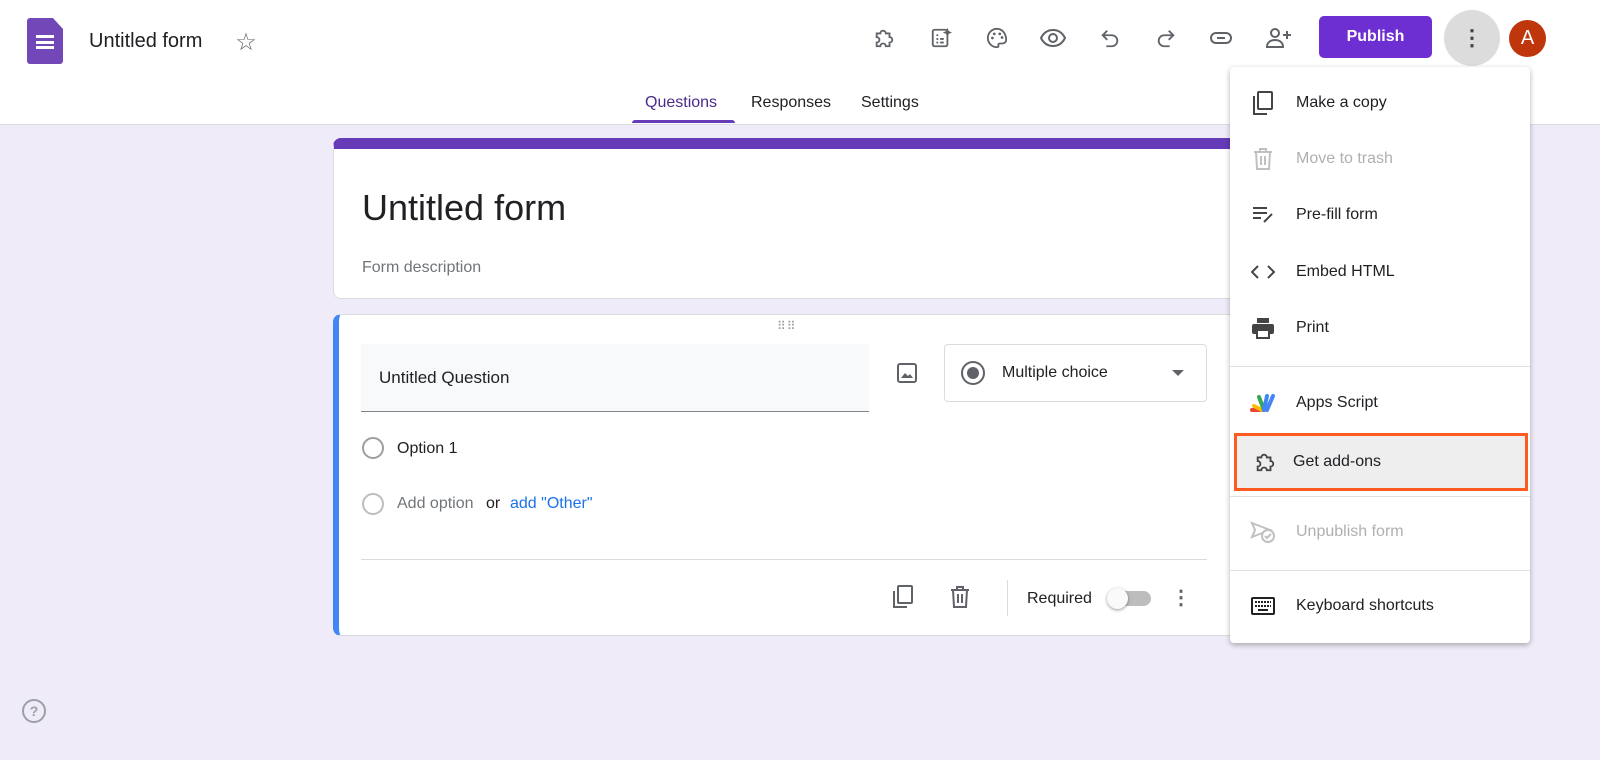  I want to click on menu-item-label: Embed HTML, so click(1345, 271).